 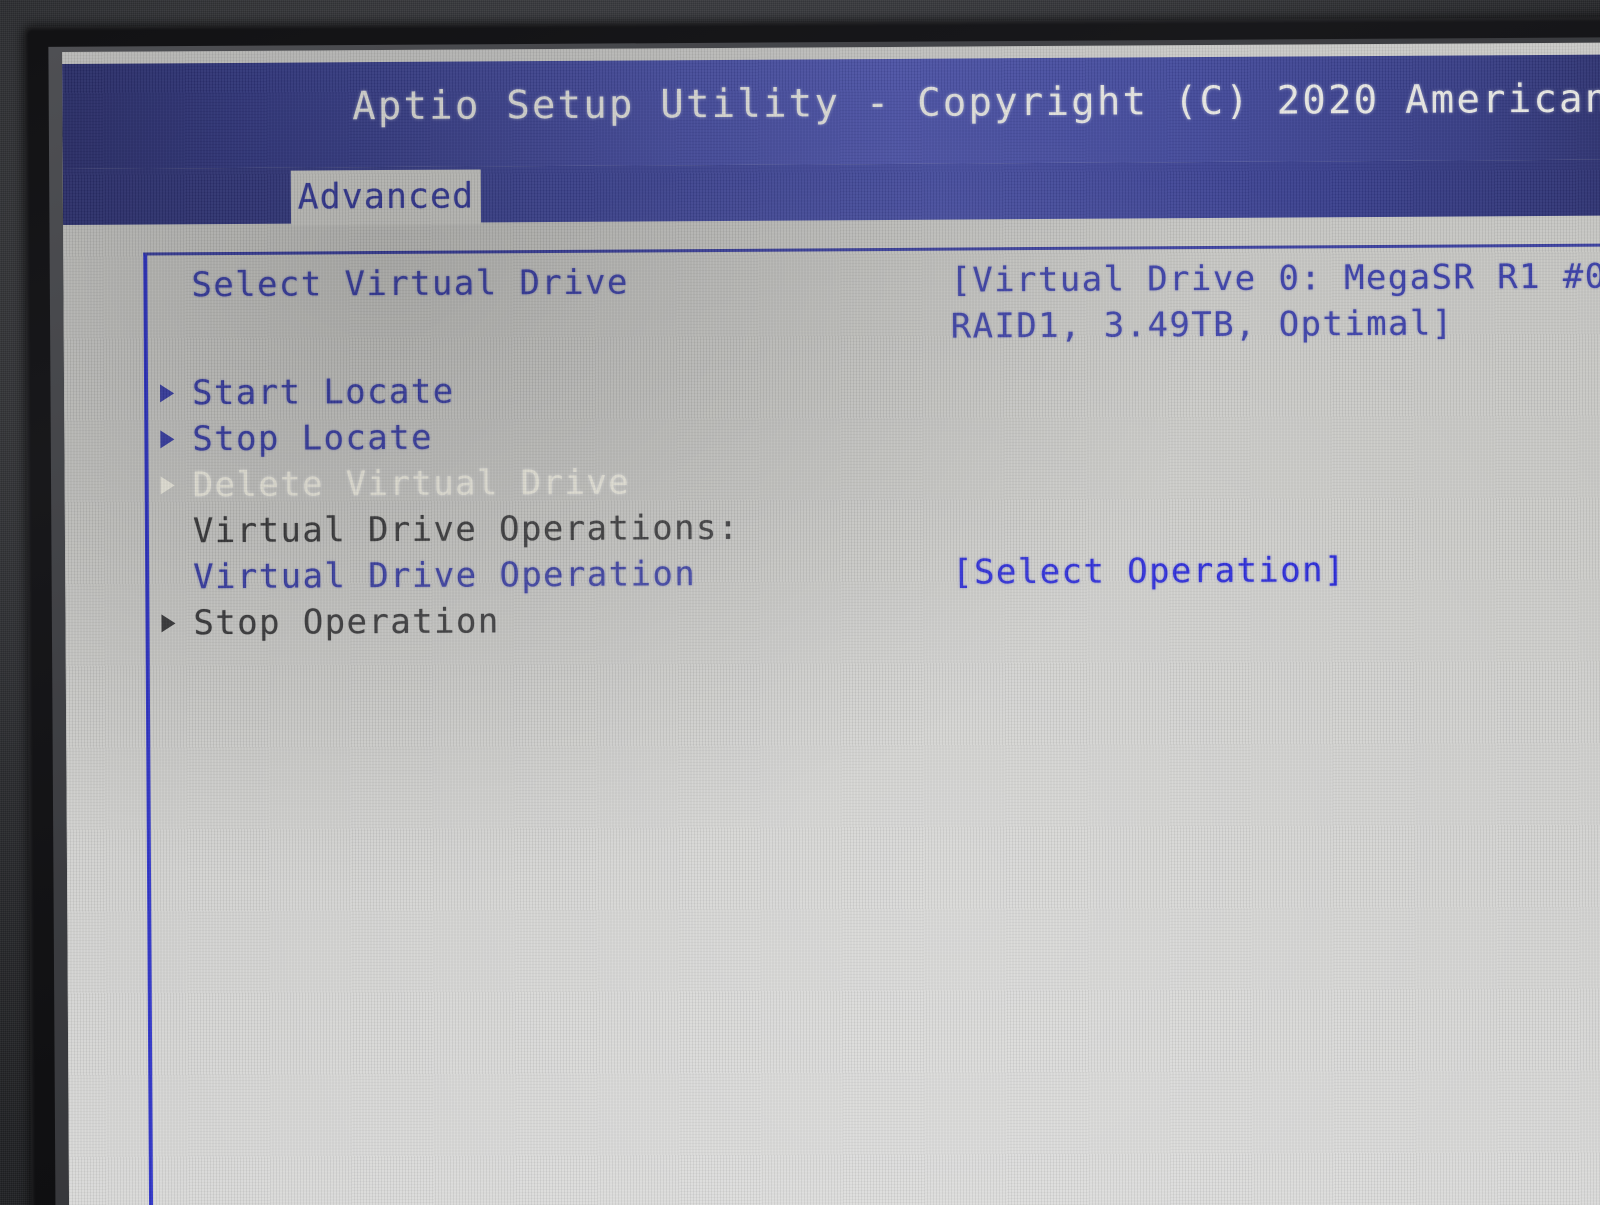 I want to click on stop-locate-label: Stop Locate, so click(x=313, y=438).